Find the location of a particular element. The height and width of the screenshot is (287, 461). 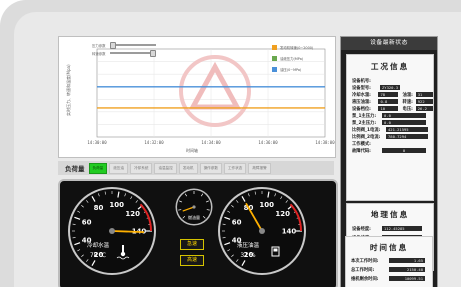

info-row: 本次工作时间: 1.65 is located at coordinates (391, 260).